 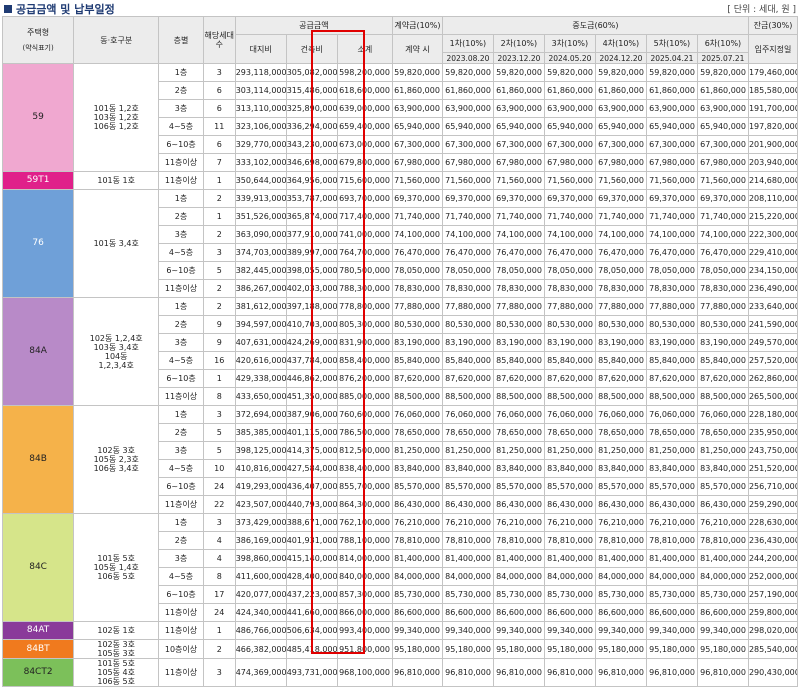 I want to click on header-land: 대지비, so click(x=260, y=49).